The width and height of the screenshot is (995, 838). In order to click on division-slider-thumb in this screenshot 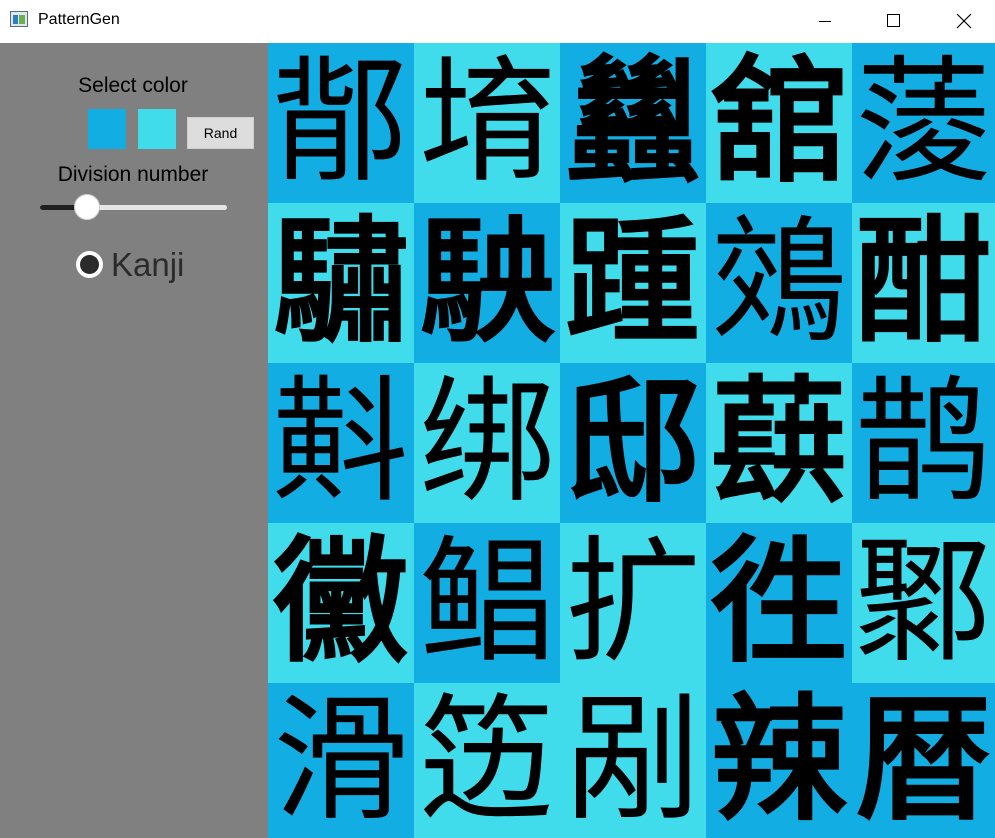, I will do `click(86, 207)`.